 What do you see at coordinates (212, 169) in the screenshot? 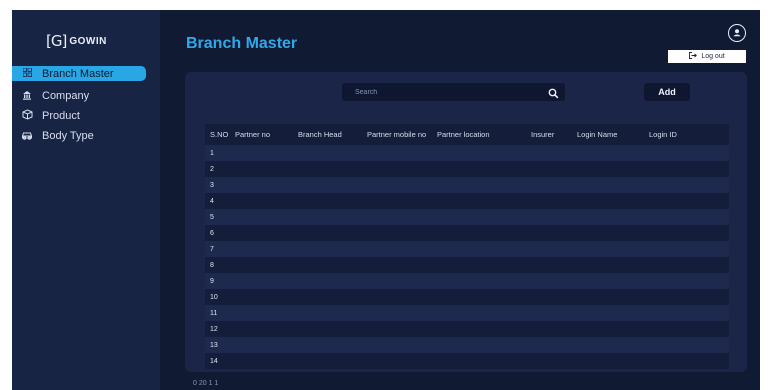
I see `row-sno: 2` at bounding box center [212, 169].